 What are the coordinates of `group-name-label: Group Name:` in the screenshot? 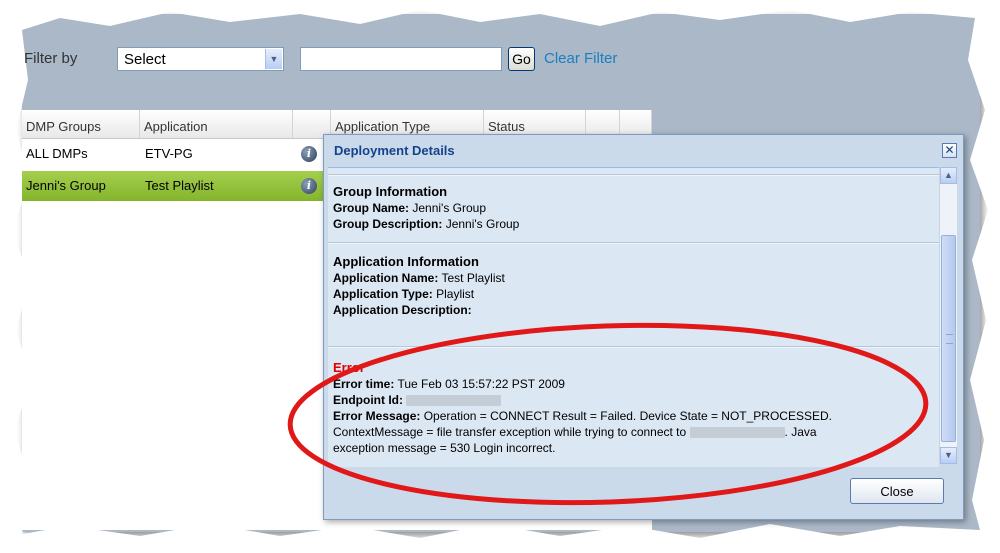 It's located at (371, 208).